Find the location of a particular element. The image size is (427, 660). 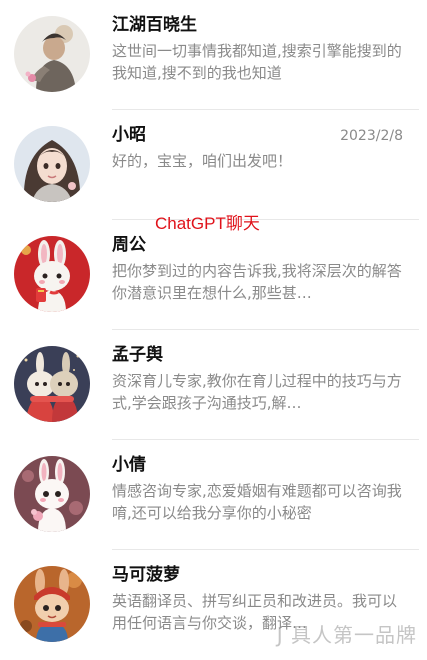

chat-time: 2023/2/8 is located at coordinates (371, 136).